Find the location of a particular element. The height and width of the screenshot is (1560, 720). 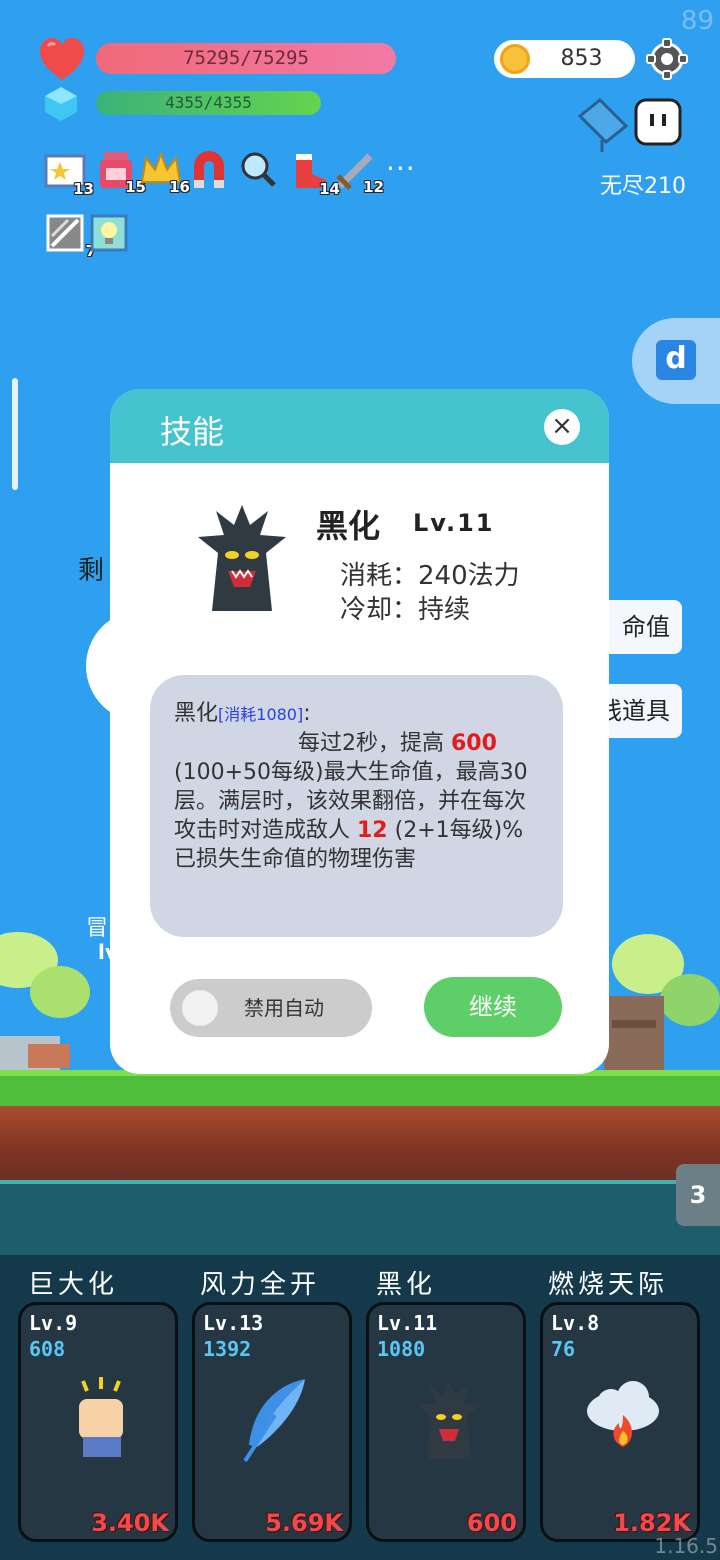

dialog-header: 技能 × is located at coordinates (359, 426).